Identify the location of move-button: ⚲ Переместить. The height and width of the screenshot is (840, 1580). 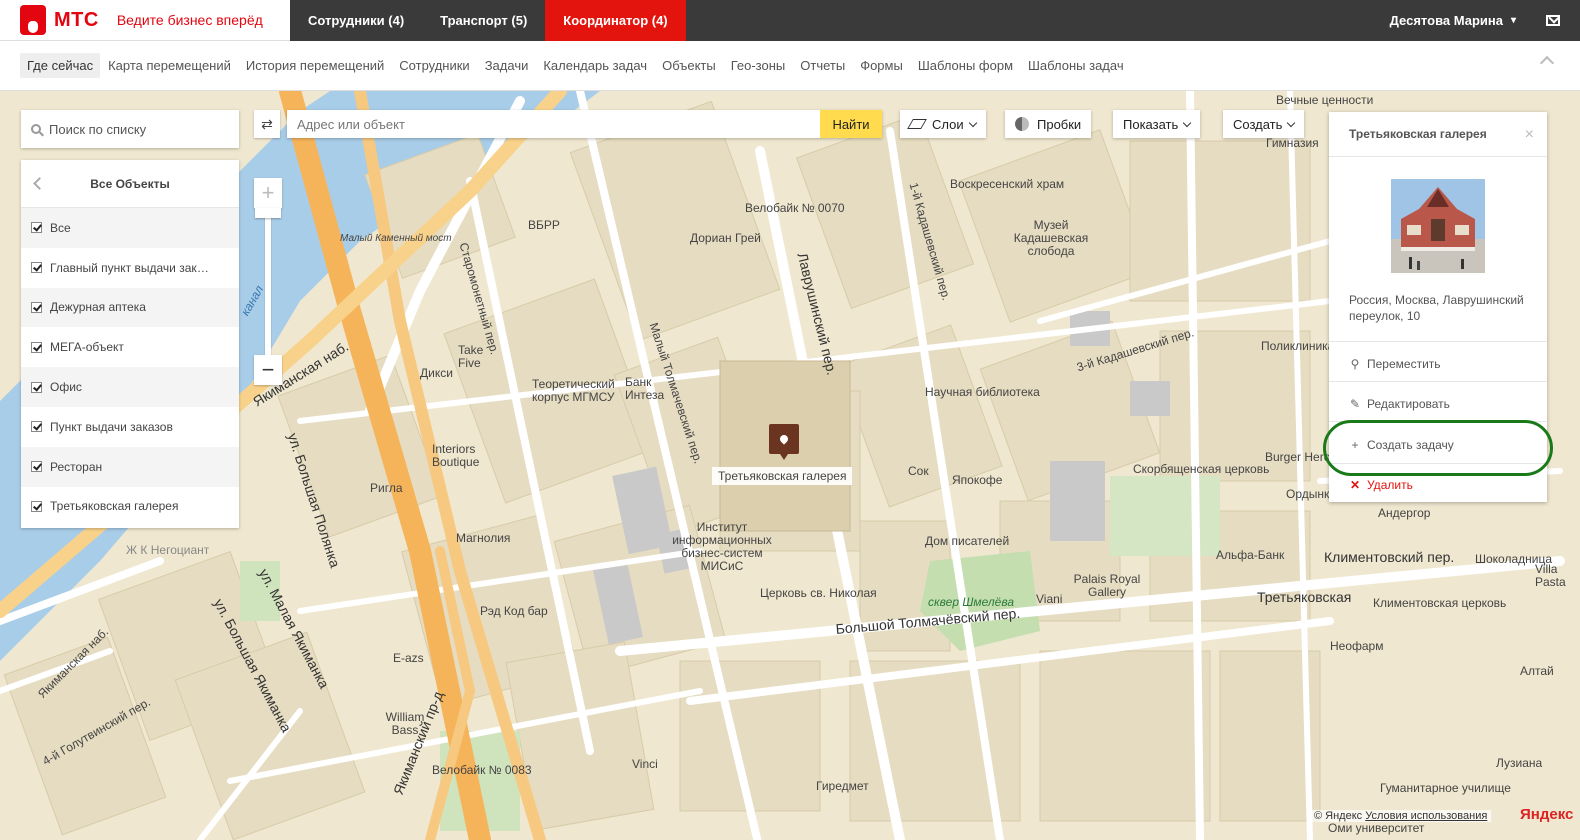
(1395, 364).